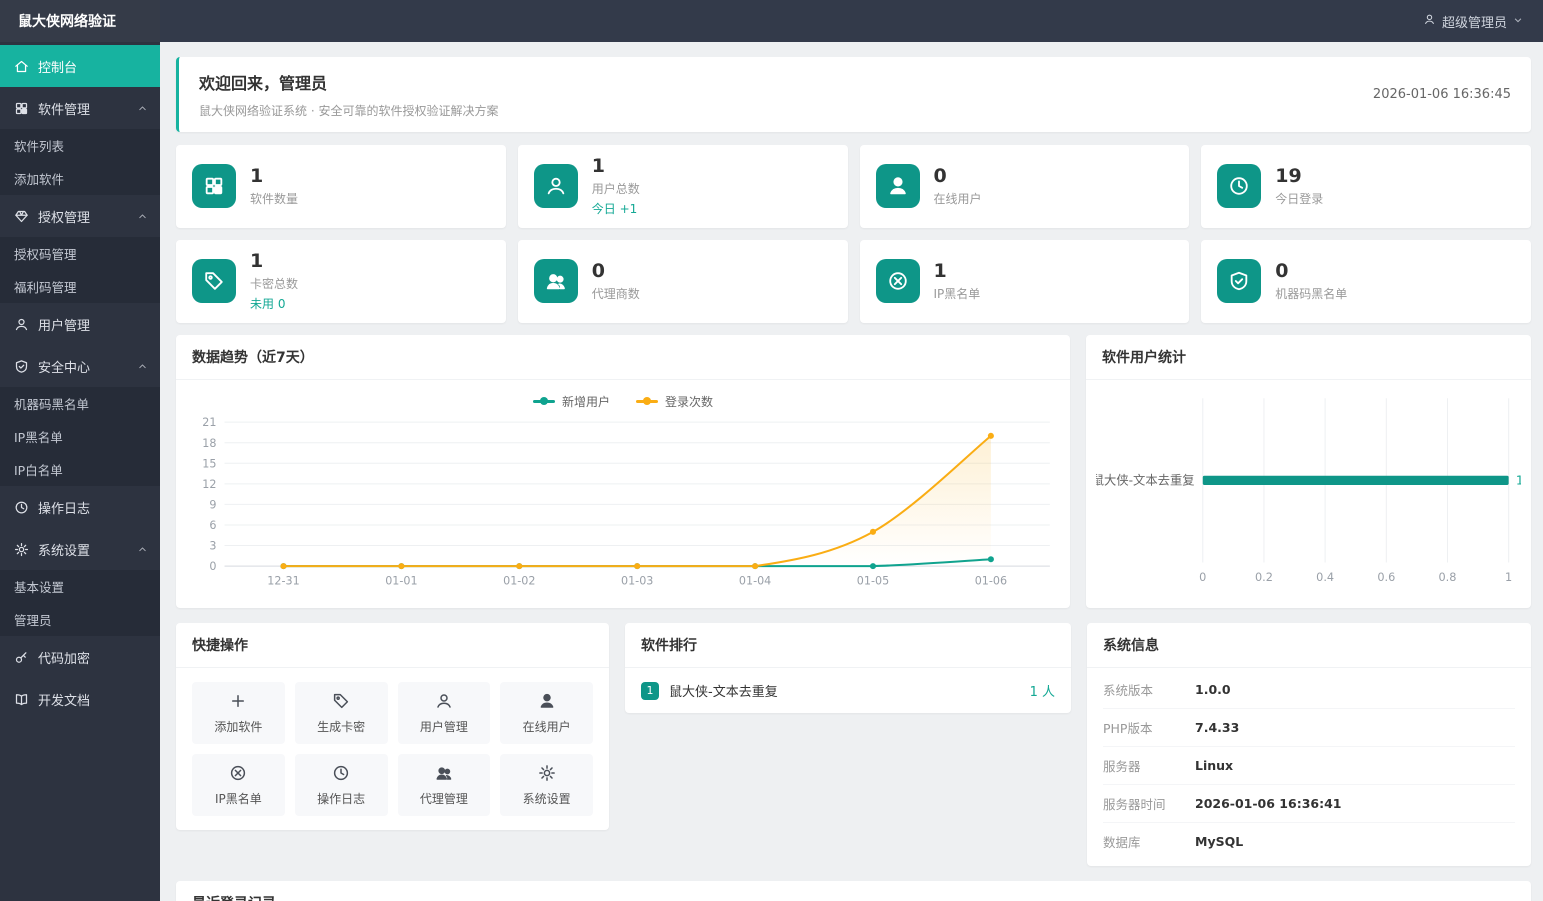  What do you see at coordinates (80, 145) in the screenshot?
I see `sidebar-subitem: 软件列表` at bounding box center [80, 145].